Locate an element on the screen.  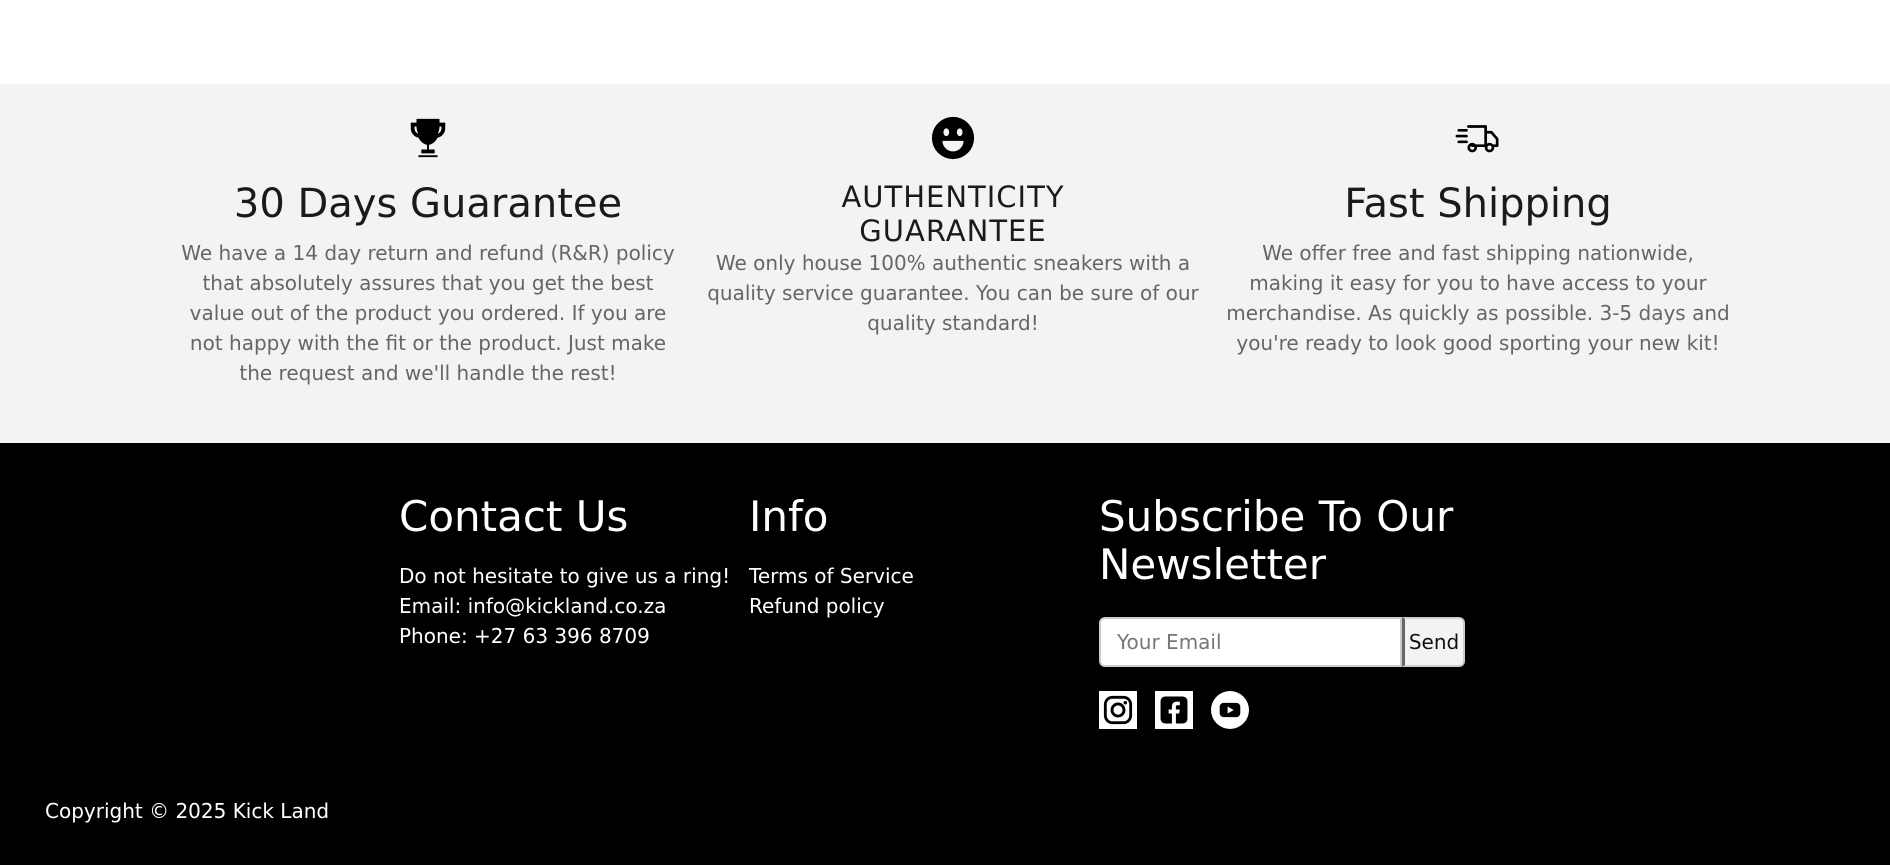
feature-title: Fast Shipping is located at coordinates (1478, 204).